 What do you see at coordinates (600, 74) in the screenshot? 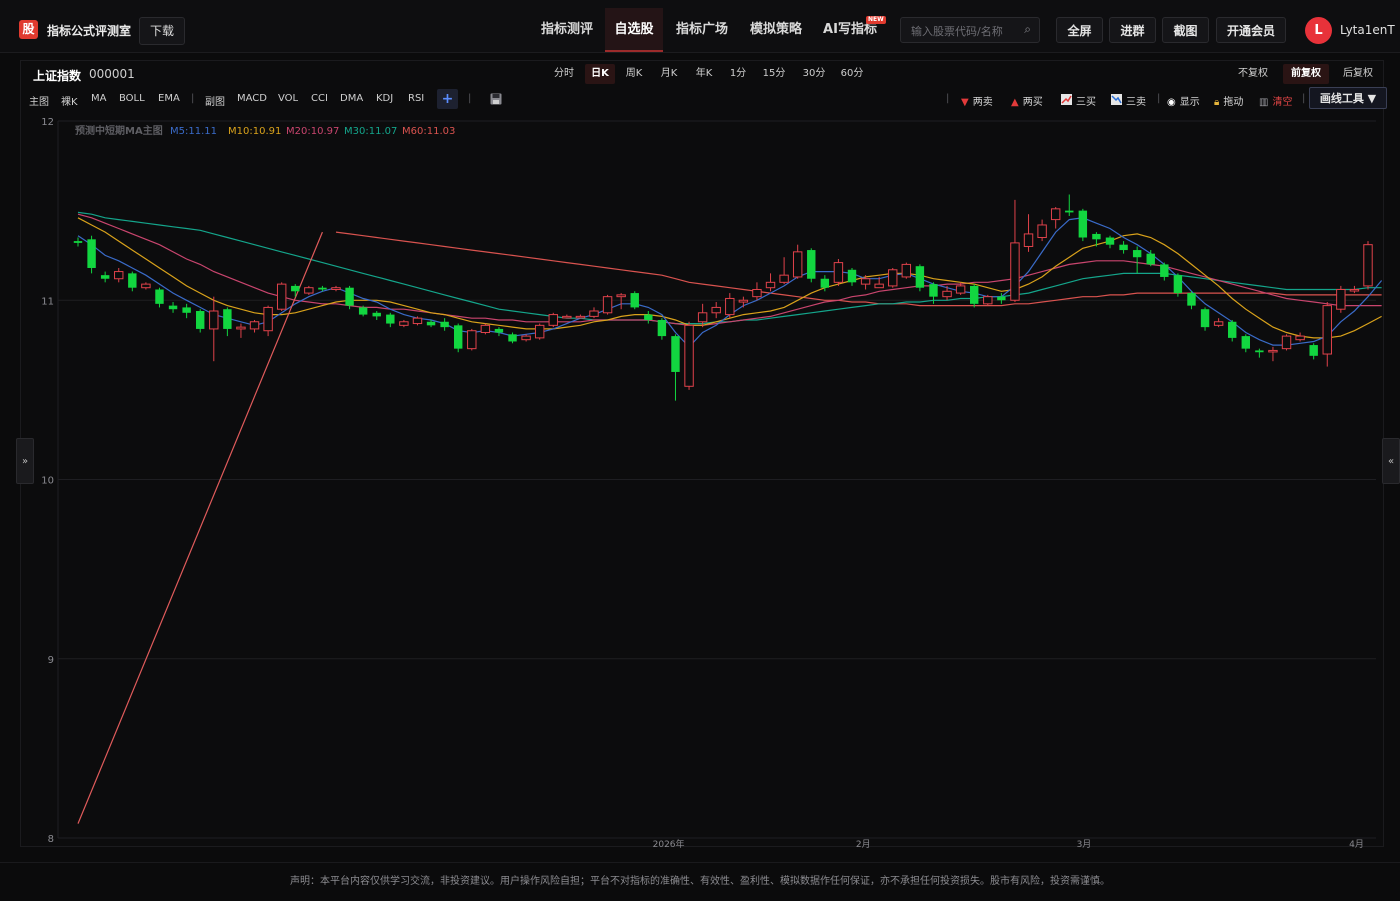
I see `period-daily: 日K` at bounding box center [600, 74].